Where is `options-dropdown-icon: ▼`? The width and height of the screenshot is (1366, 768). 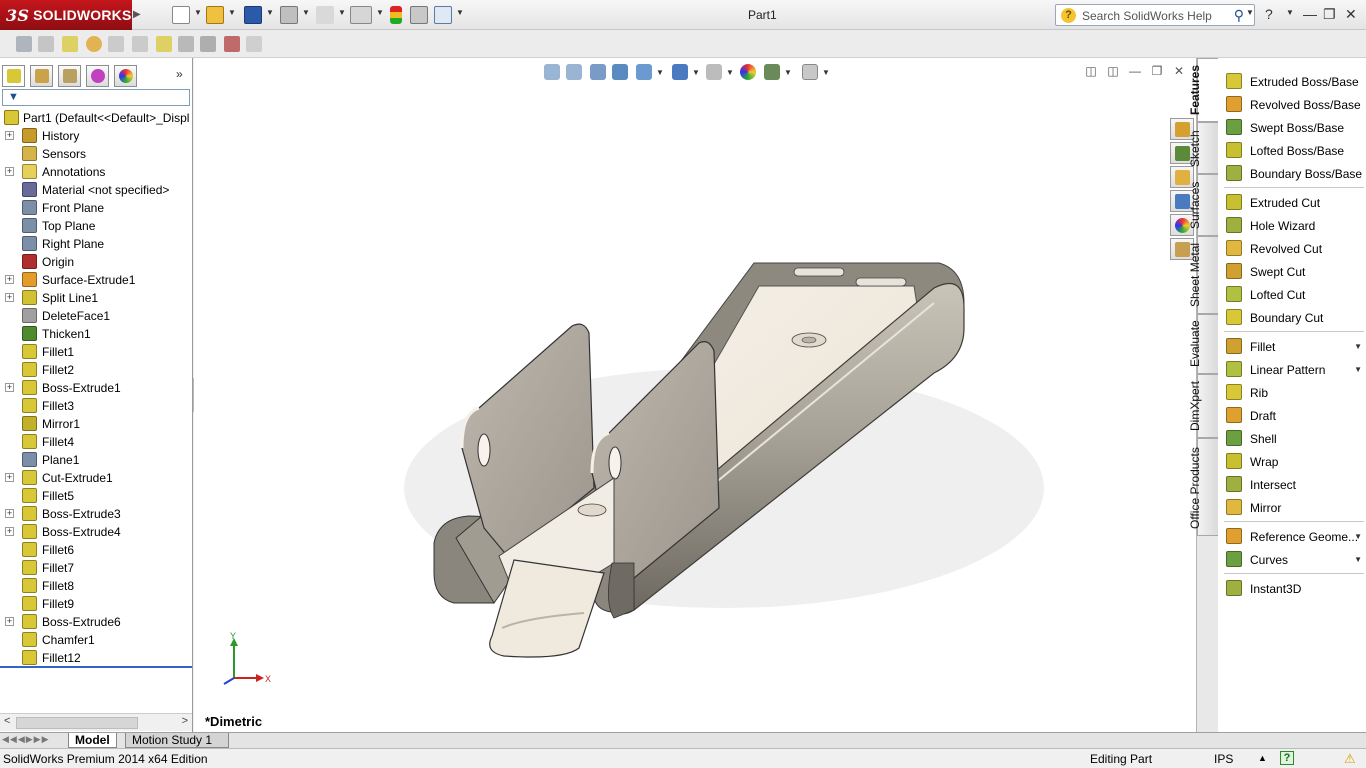 options-dropdown-icon: ▼ is located at coordinates (460, 12).